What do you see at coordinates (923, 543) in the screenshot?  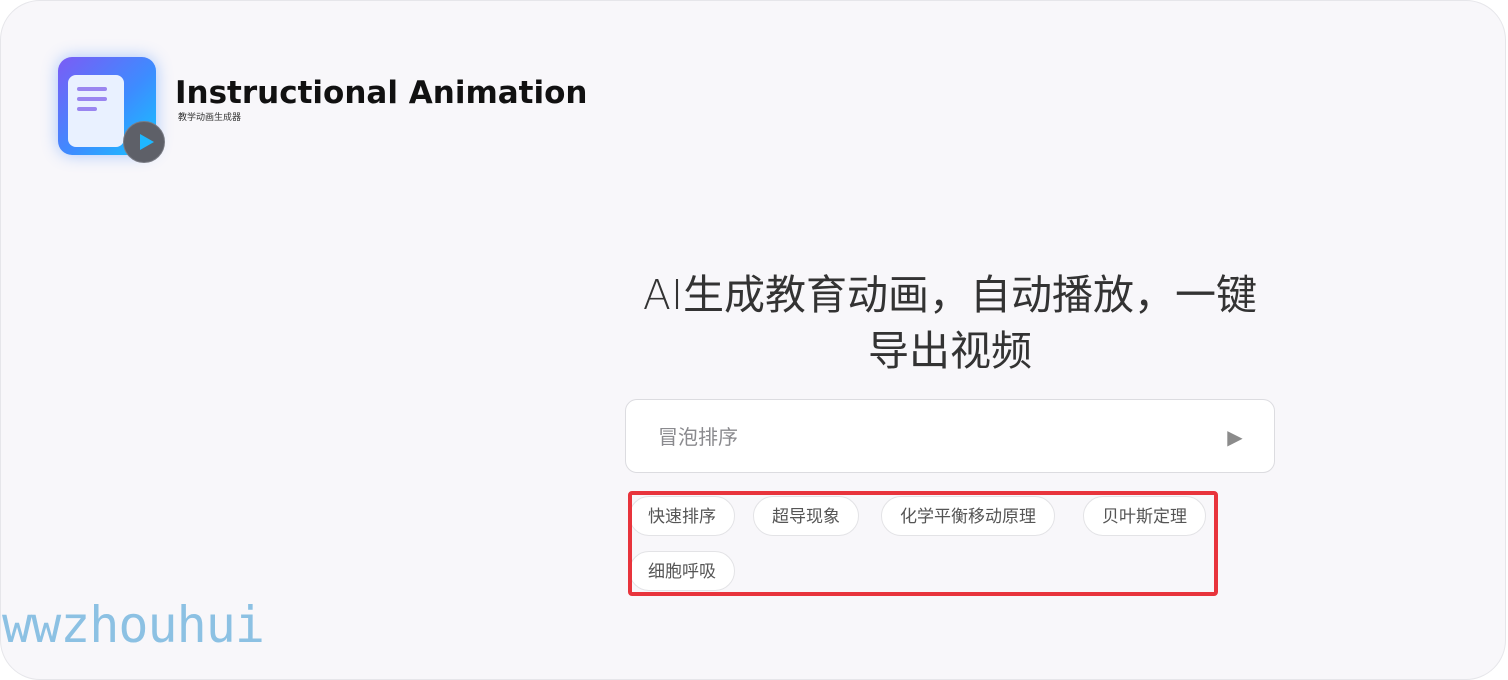 I see `annotation-highlight-box` at bounding box center [923, 543].